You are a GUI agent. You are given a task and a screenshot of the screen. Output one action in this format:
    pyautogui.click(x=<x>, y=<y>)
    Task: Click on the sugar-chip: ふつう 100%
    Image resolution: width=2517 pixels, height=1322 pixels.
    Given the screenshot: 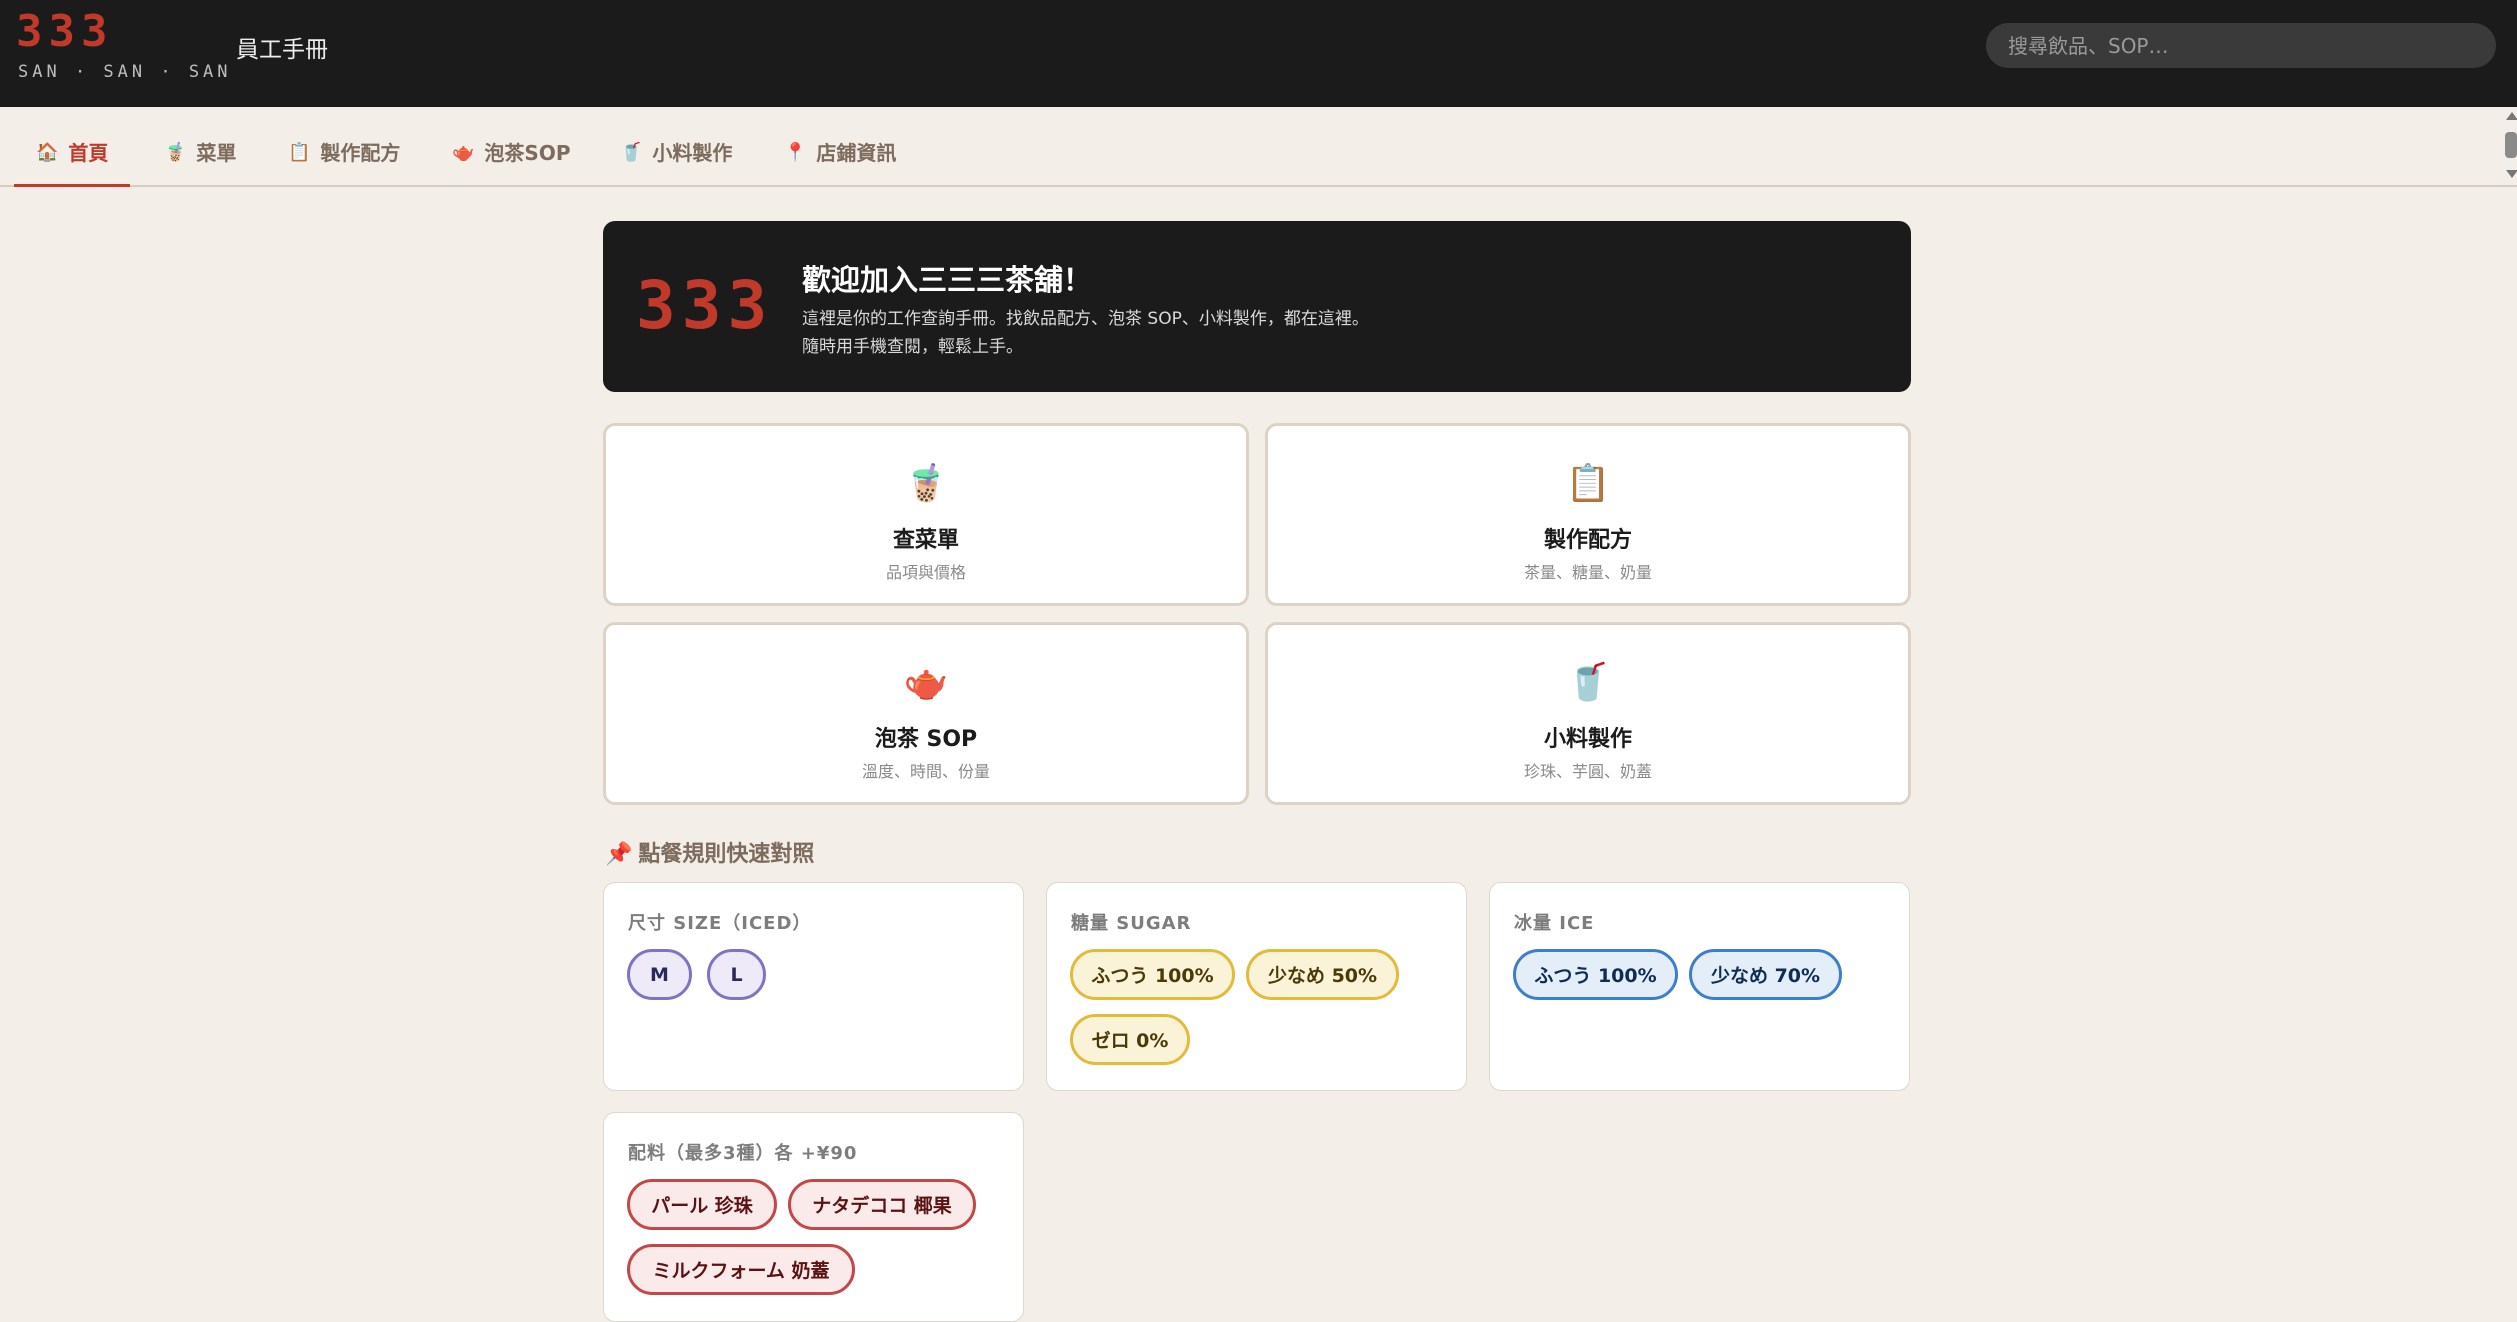 What is the action you would take?
    pyautogui.click(x=1152, y=974)
    